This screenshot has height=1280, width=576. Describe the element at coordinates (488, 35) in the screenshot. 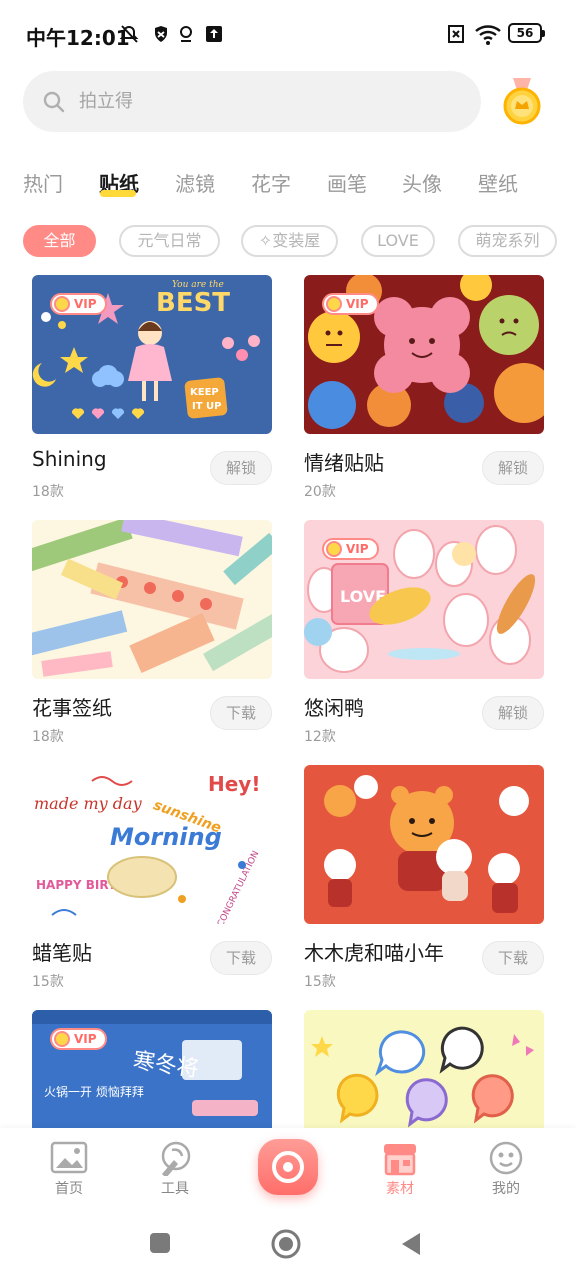

I see `wifi-icon` at that location.